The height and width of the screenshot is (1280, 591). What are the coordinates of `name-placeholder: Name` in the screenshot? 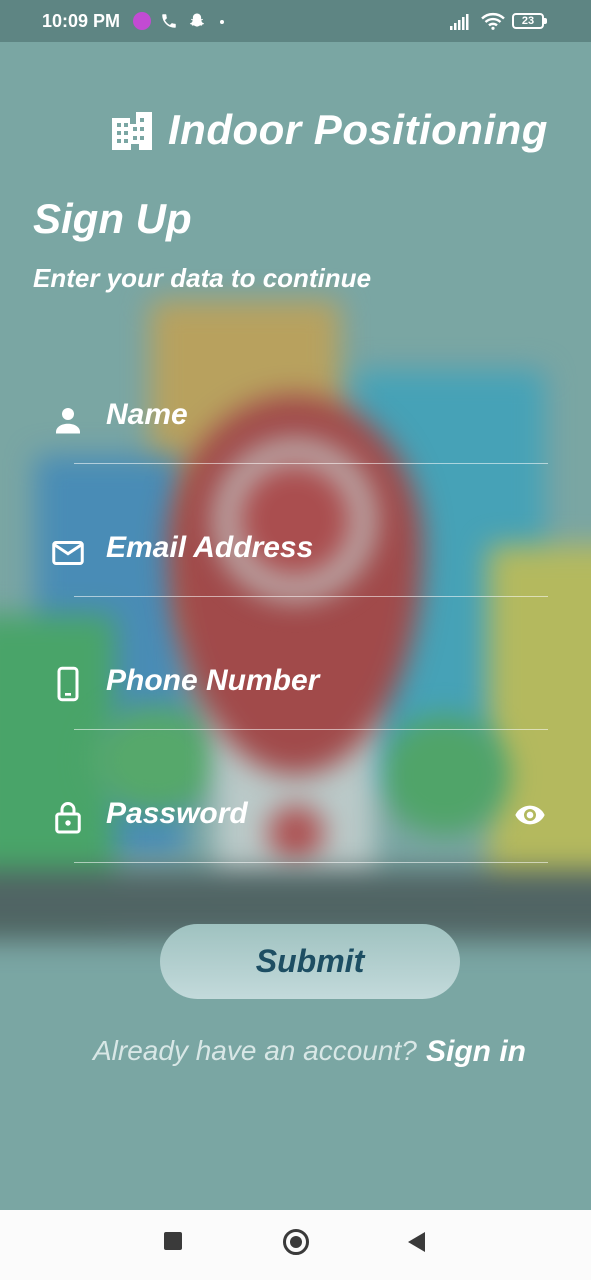 It's located at (147, 414).